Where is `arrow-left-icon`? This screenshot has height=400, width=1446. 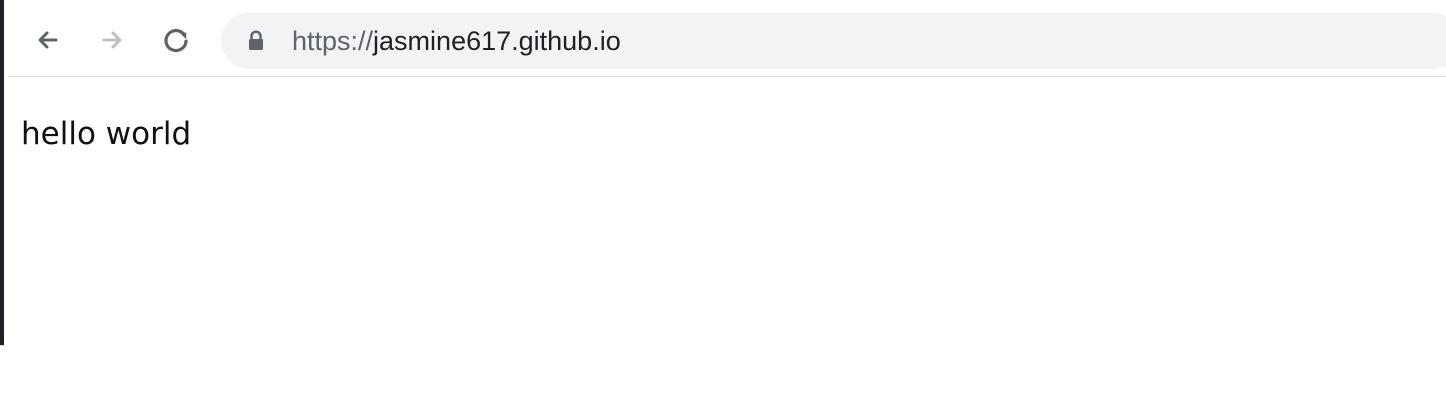 arrow-left-icon is located at coordinates (48, 40).